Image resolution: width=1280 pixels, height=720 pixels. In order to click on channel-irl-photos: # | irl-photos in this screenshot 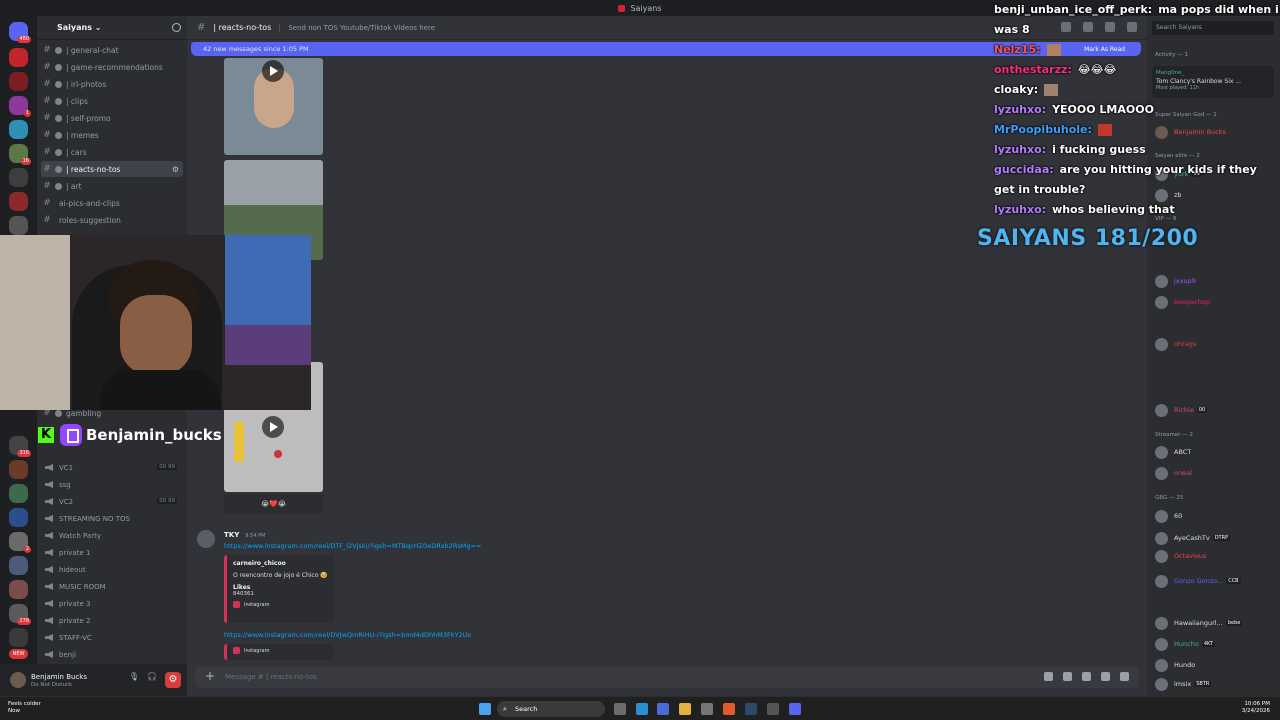, I will do `click(112, 84)`.